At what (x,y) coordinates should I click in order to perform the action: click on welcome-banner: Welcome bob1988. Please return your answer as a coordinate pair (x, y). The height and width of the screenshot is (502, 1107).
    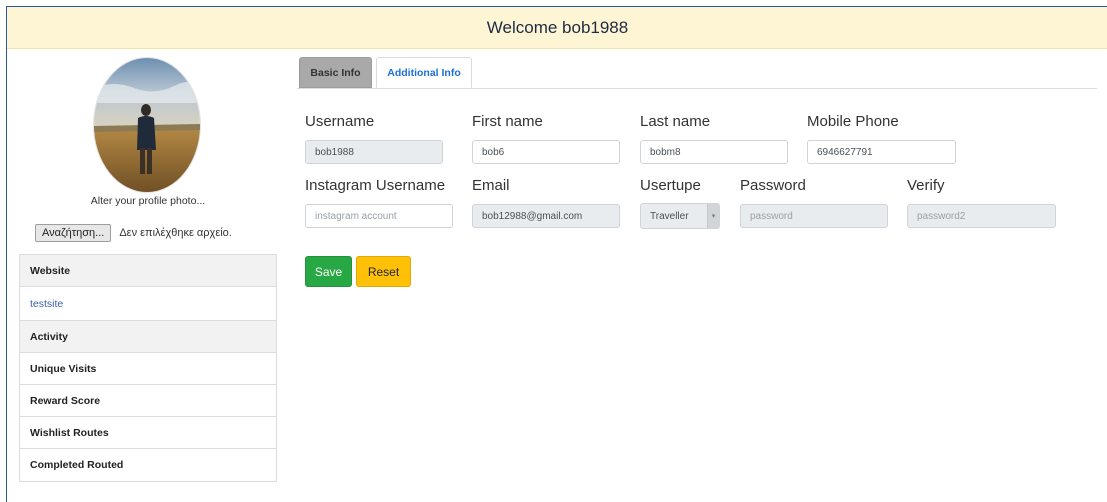
    Looking at the image, I should click on (557, 28).